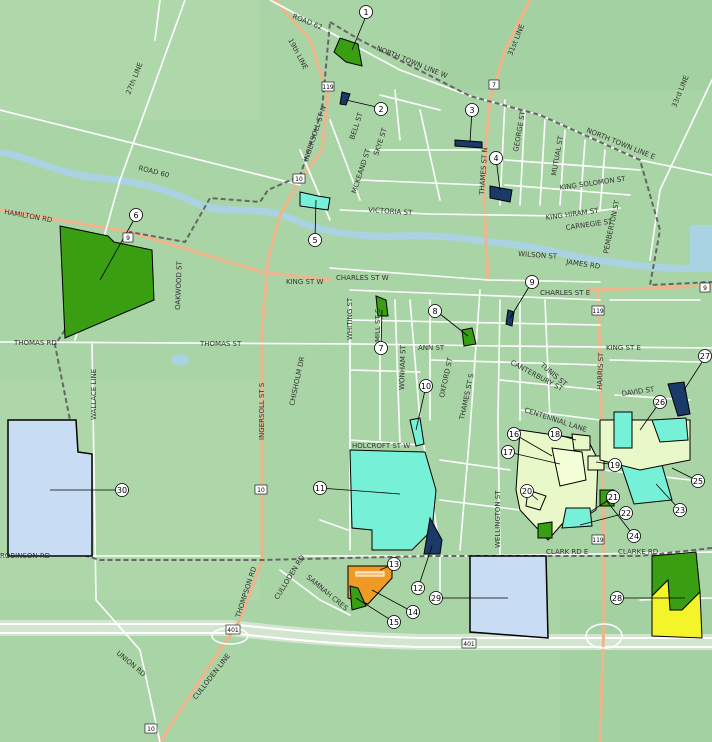  Describe the element at coordinates (35, 343) in the screenshot. I see `road-label: THOMAS RD` at that location.